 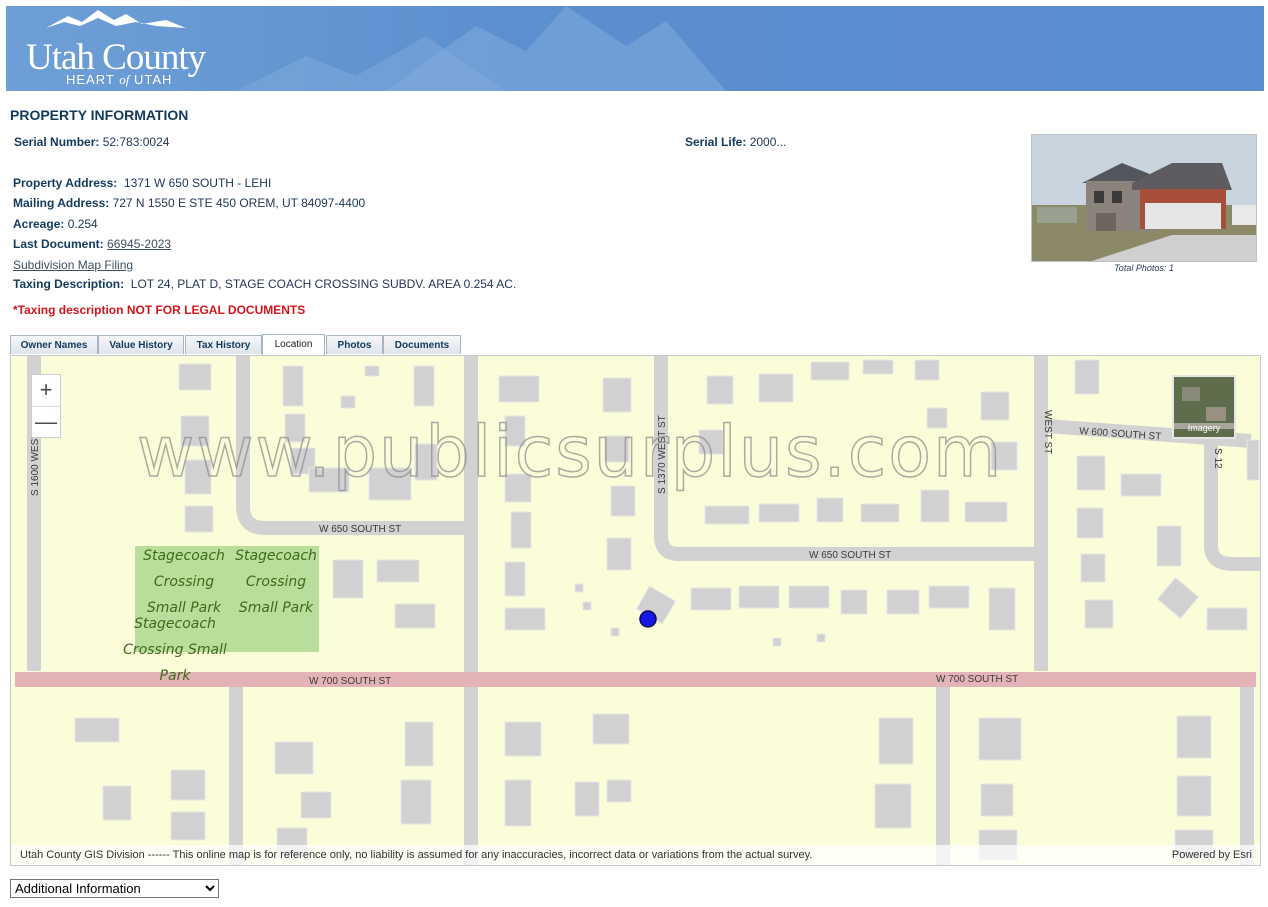 What do you see at coordinates (276, 556) in the screenshot?
I see `park-label-2-line-1: Stagecoach` at bounding box center [276, 556].